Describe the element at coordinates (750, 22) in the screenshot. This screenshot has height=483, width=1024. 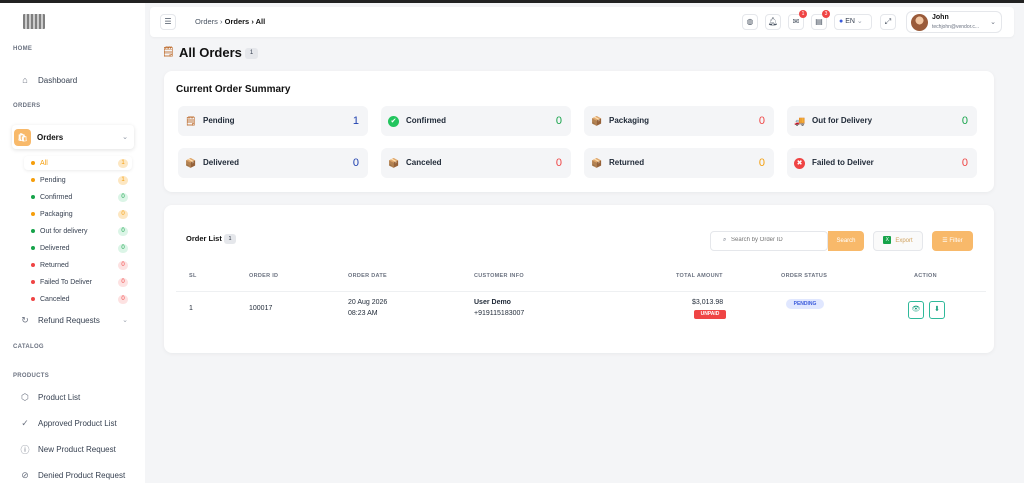
I see `website-button: ◍` at that location.